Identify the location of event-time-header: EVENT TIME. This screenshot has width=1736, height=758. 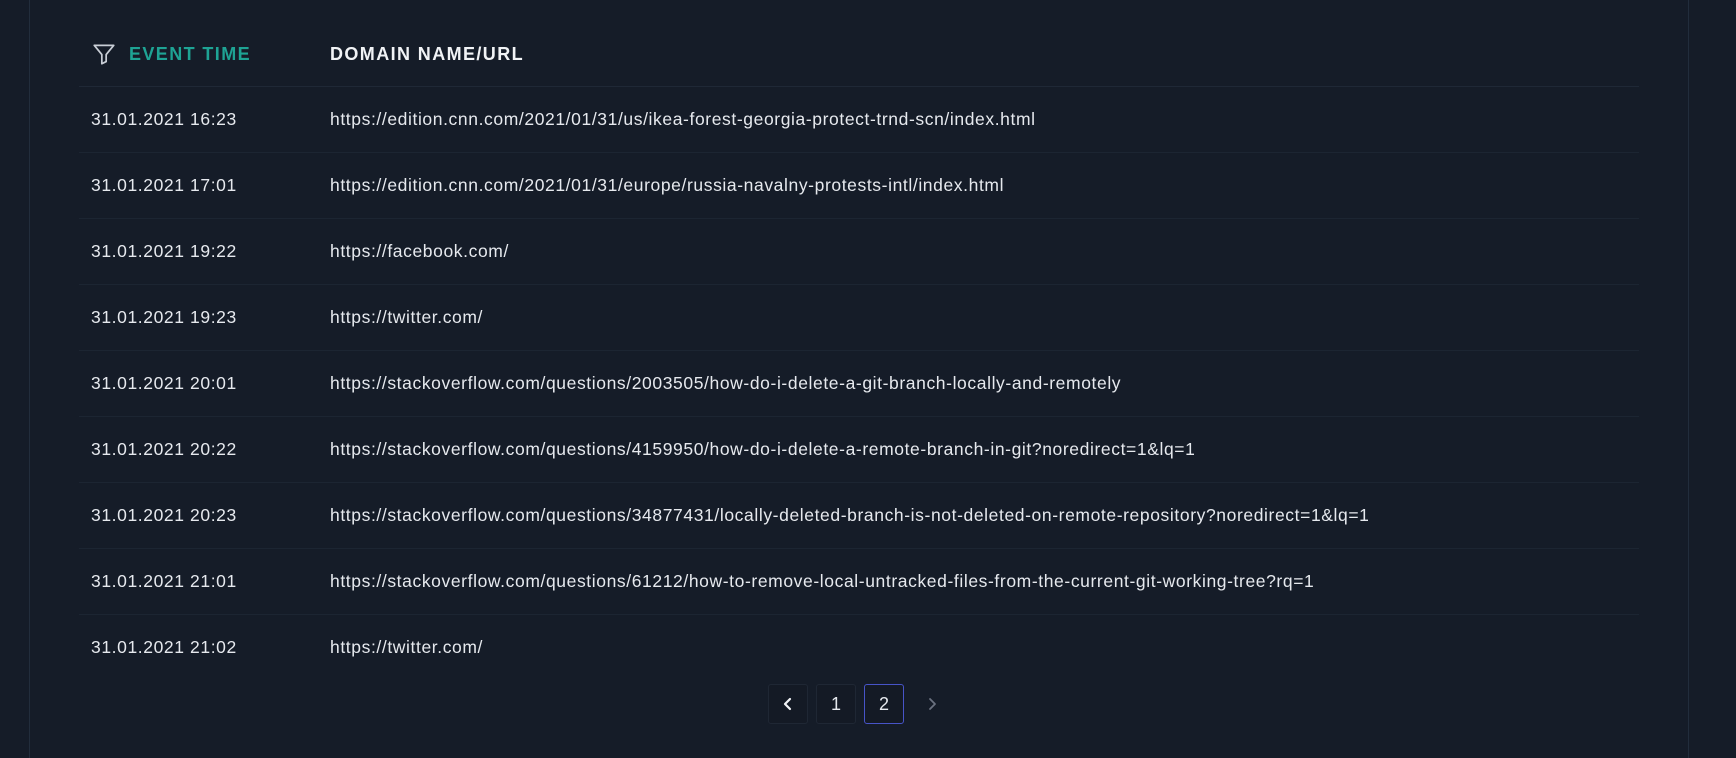
(204, 54).